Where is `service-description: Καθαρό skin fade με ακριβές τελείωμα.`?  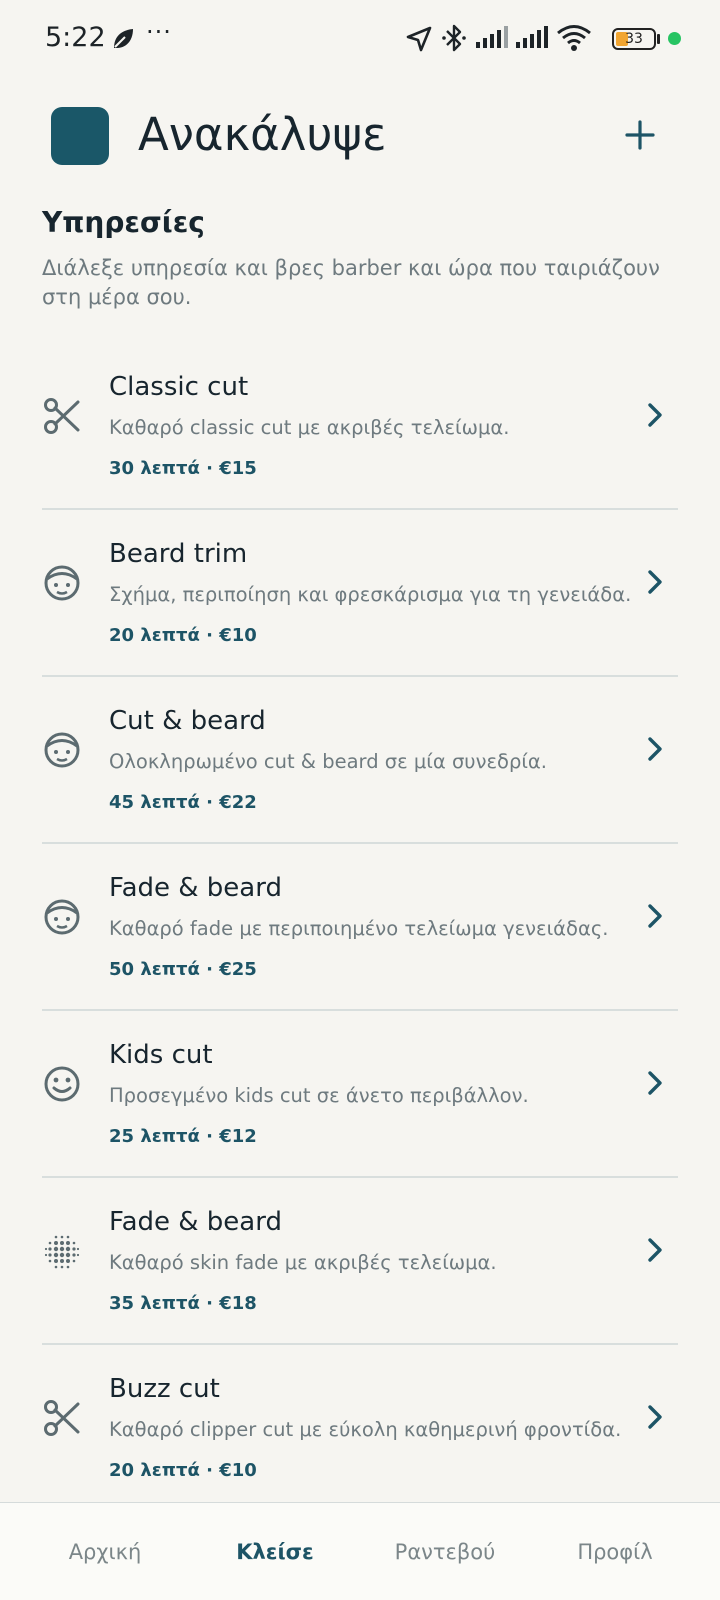
service-description: Καθαρό skin fade με ακριβές τελείωμα. is located at coordinates (303, 1262).